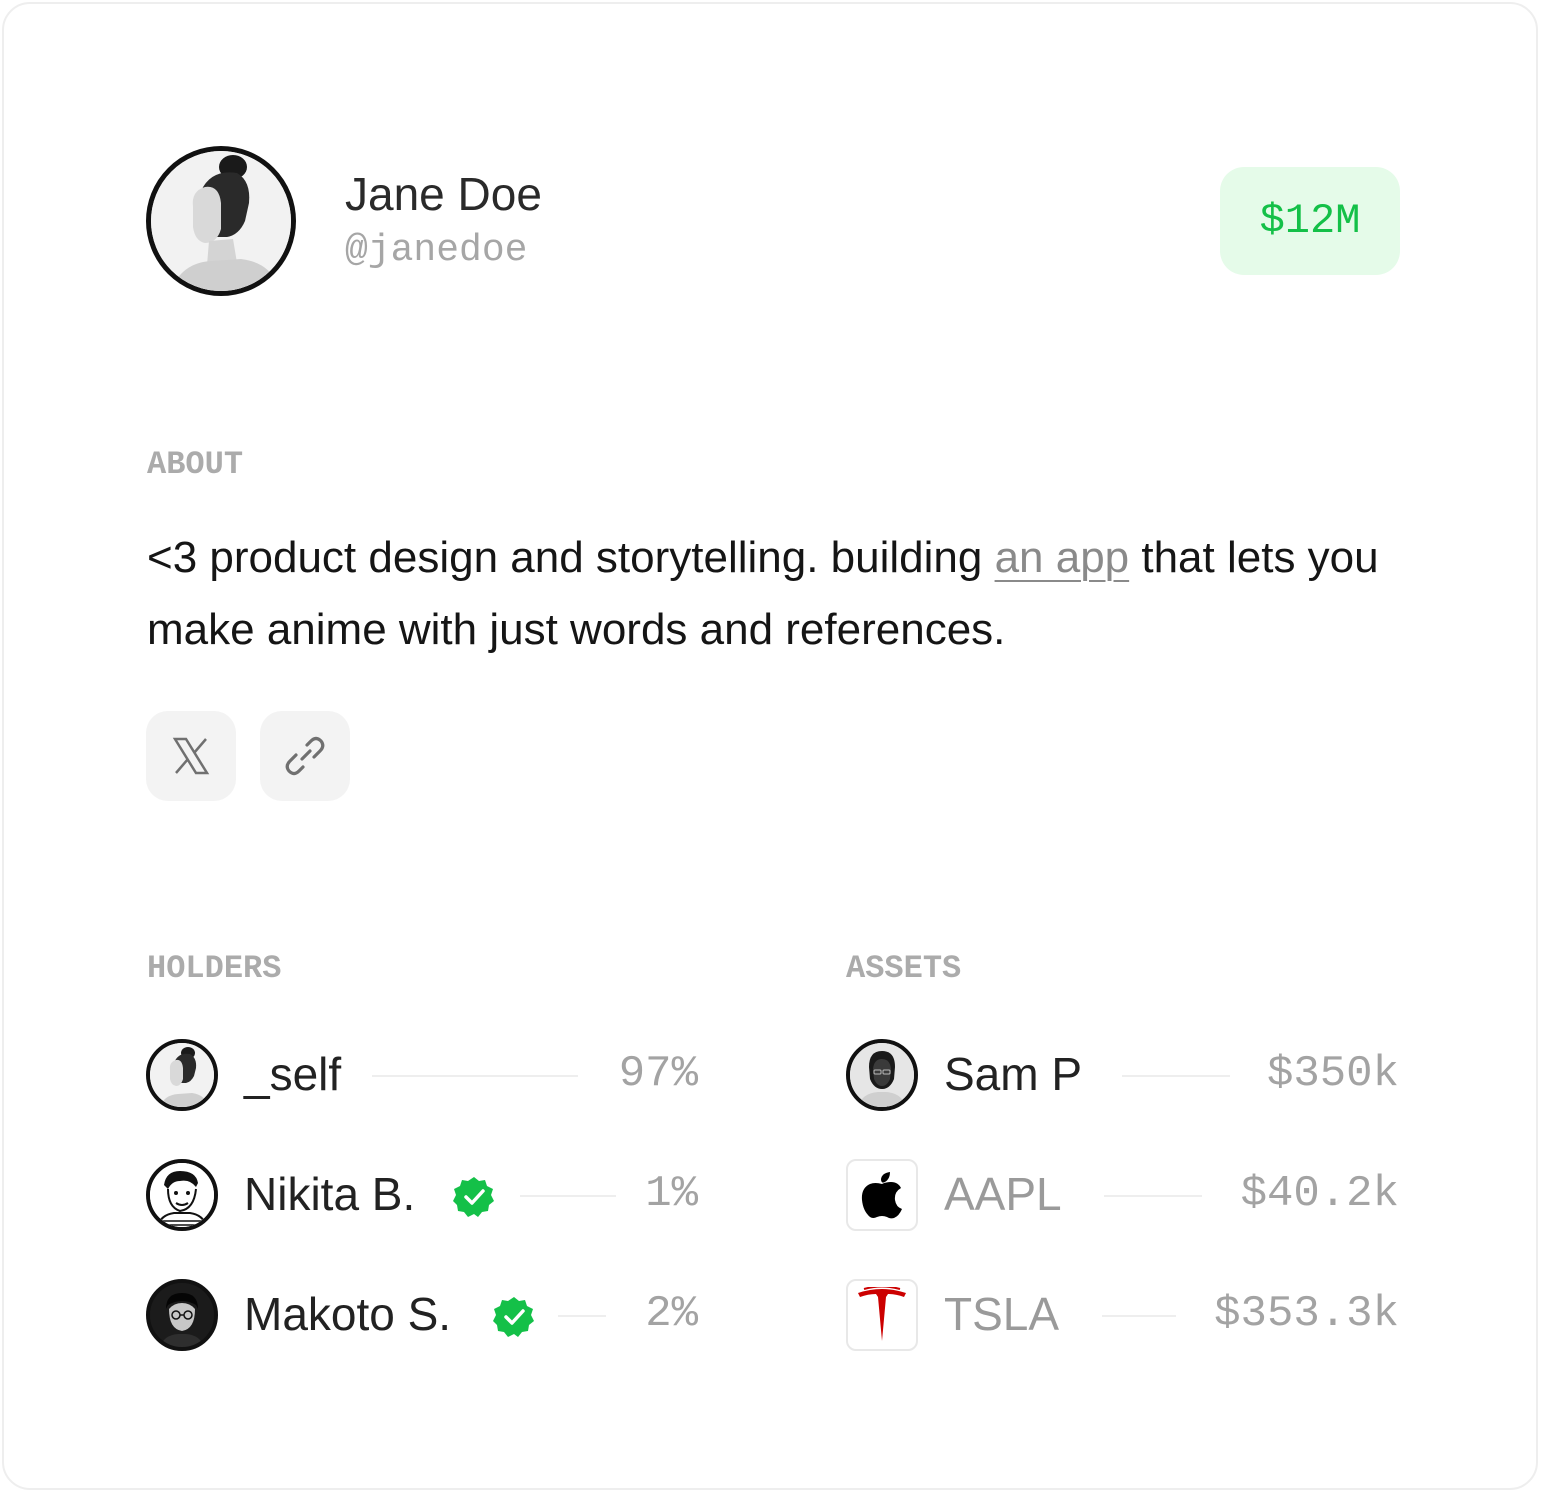  Describe the element at coordinates (904, 968) in the screenshot. I see `assets-label: ASSETS` at that location.